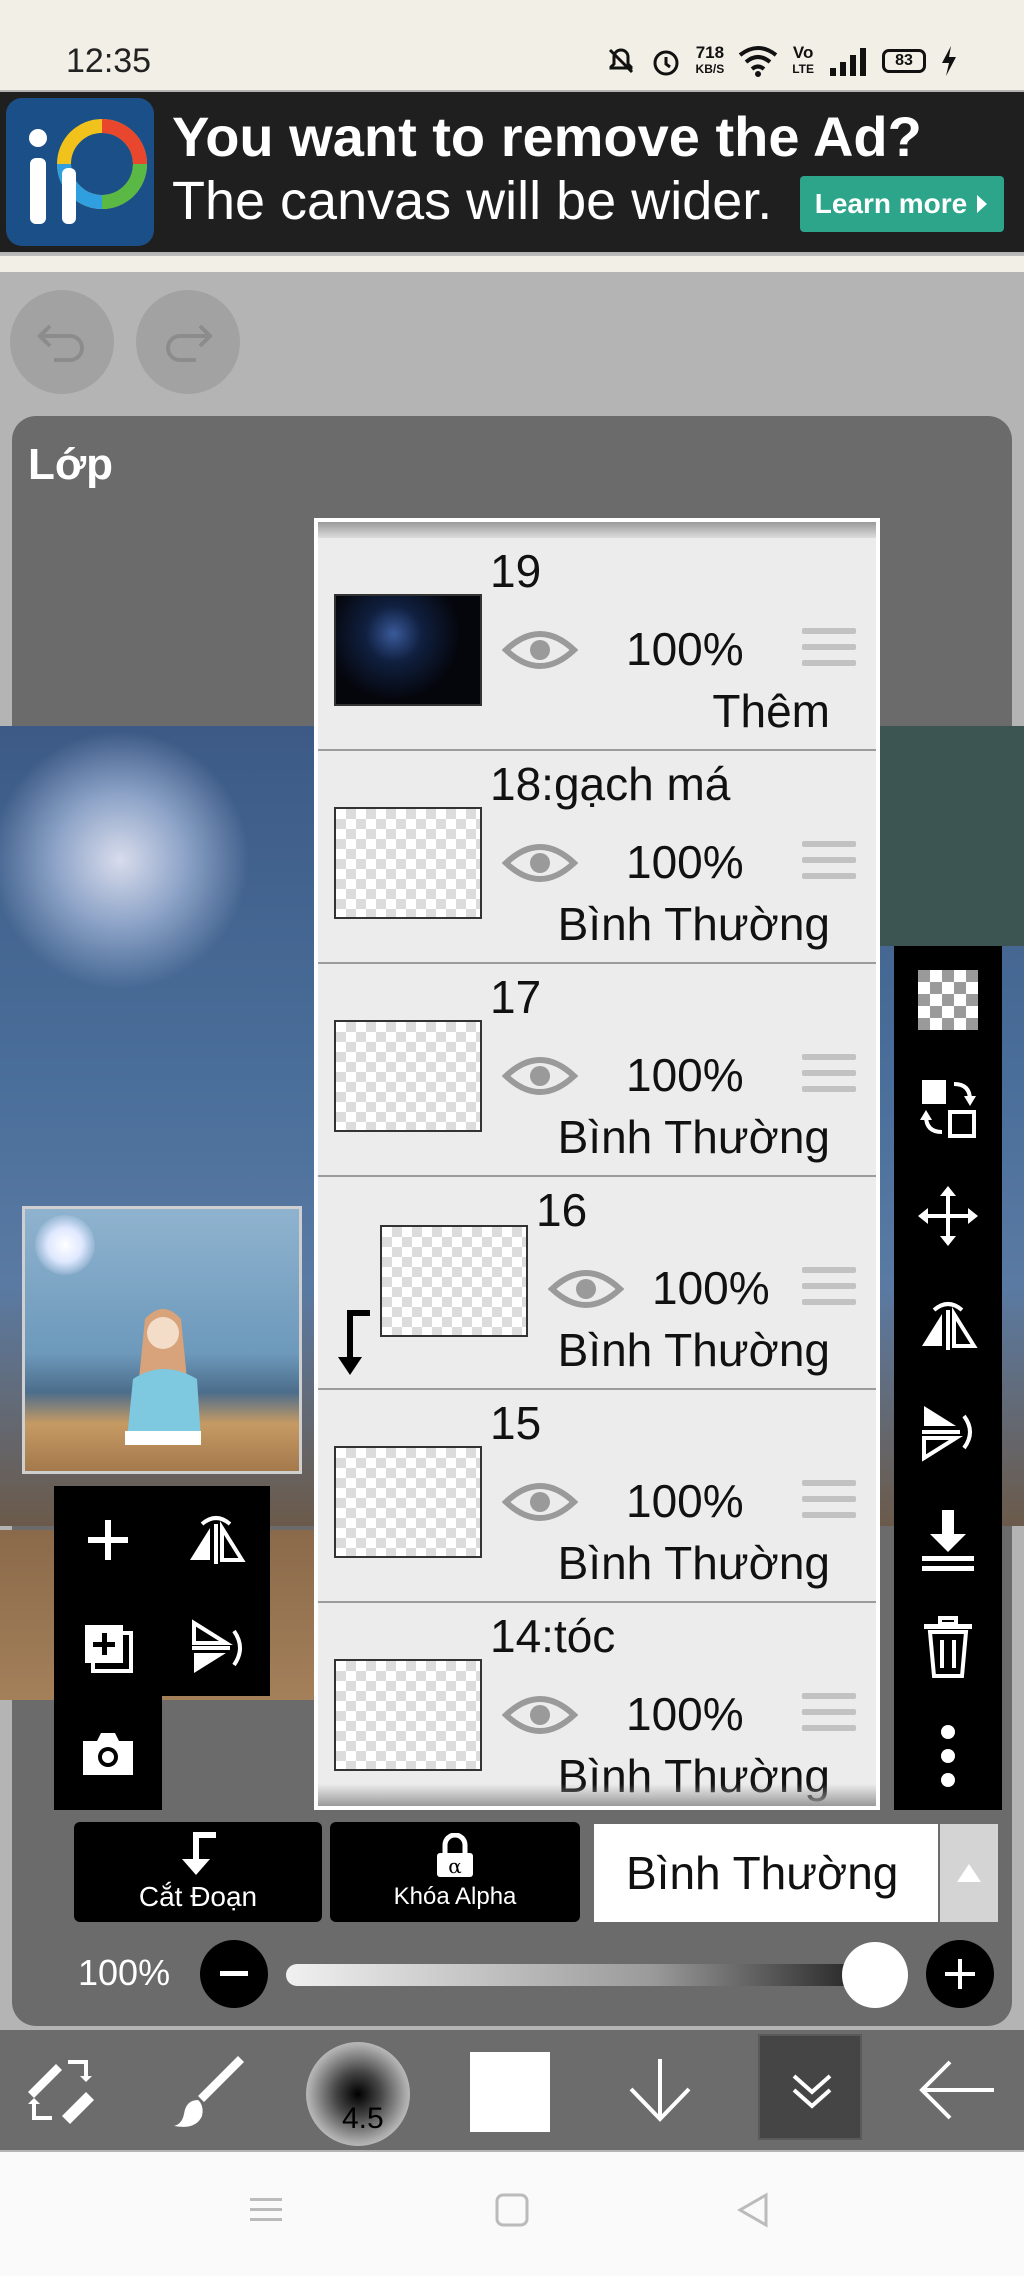  I want to click on battery-indicator: 83, so click(904, 61).